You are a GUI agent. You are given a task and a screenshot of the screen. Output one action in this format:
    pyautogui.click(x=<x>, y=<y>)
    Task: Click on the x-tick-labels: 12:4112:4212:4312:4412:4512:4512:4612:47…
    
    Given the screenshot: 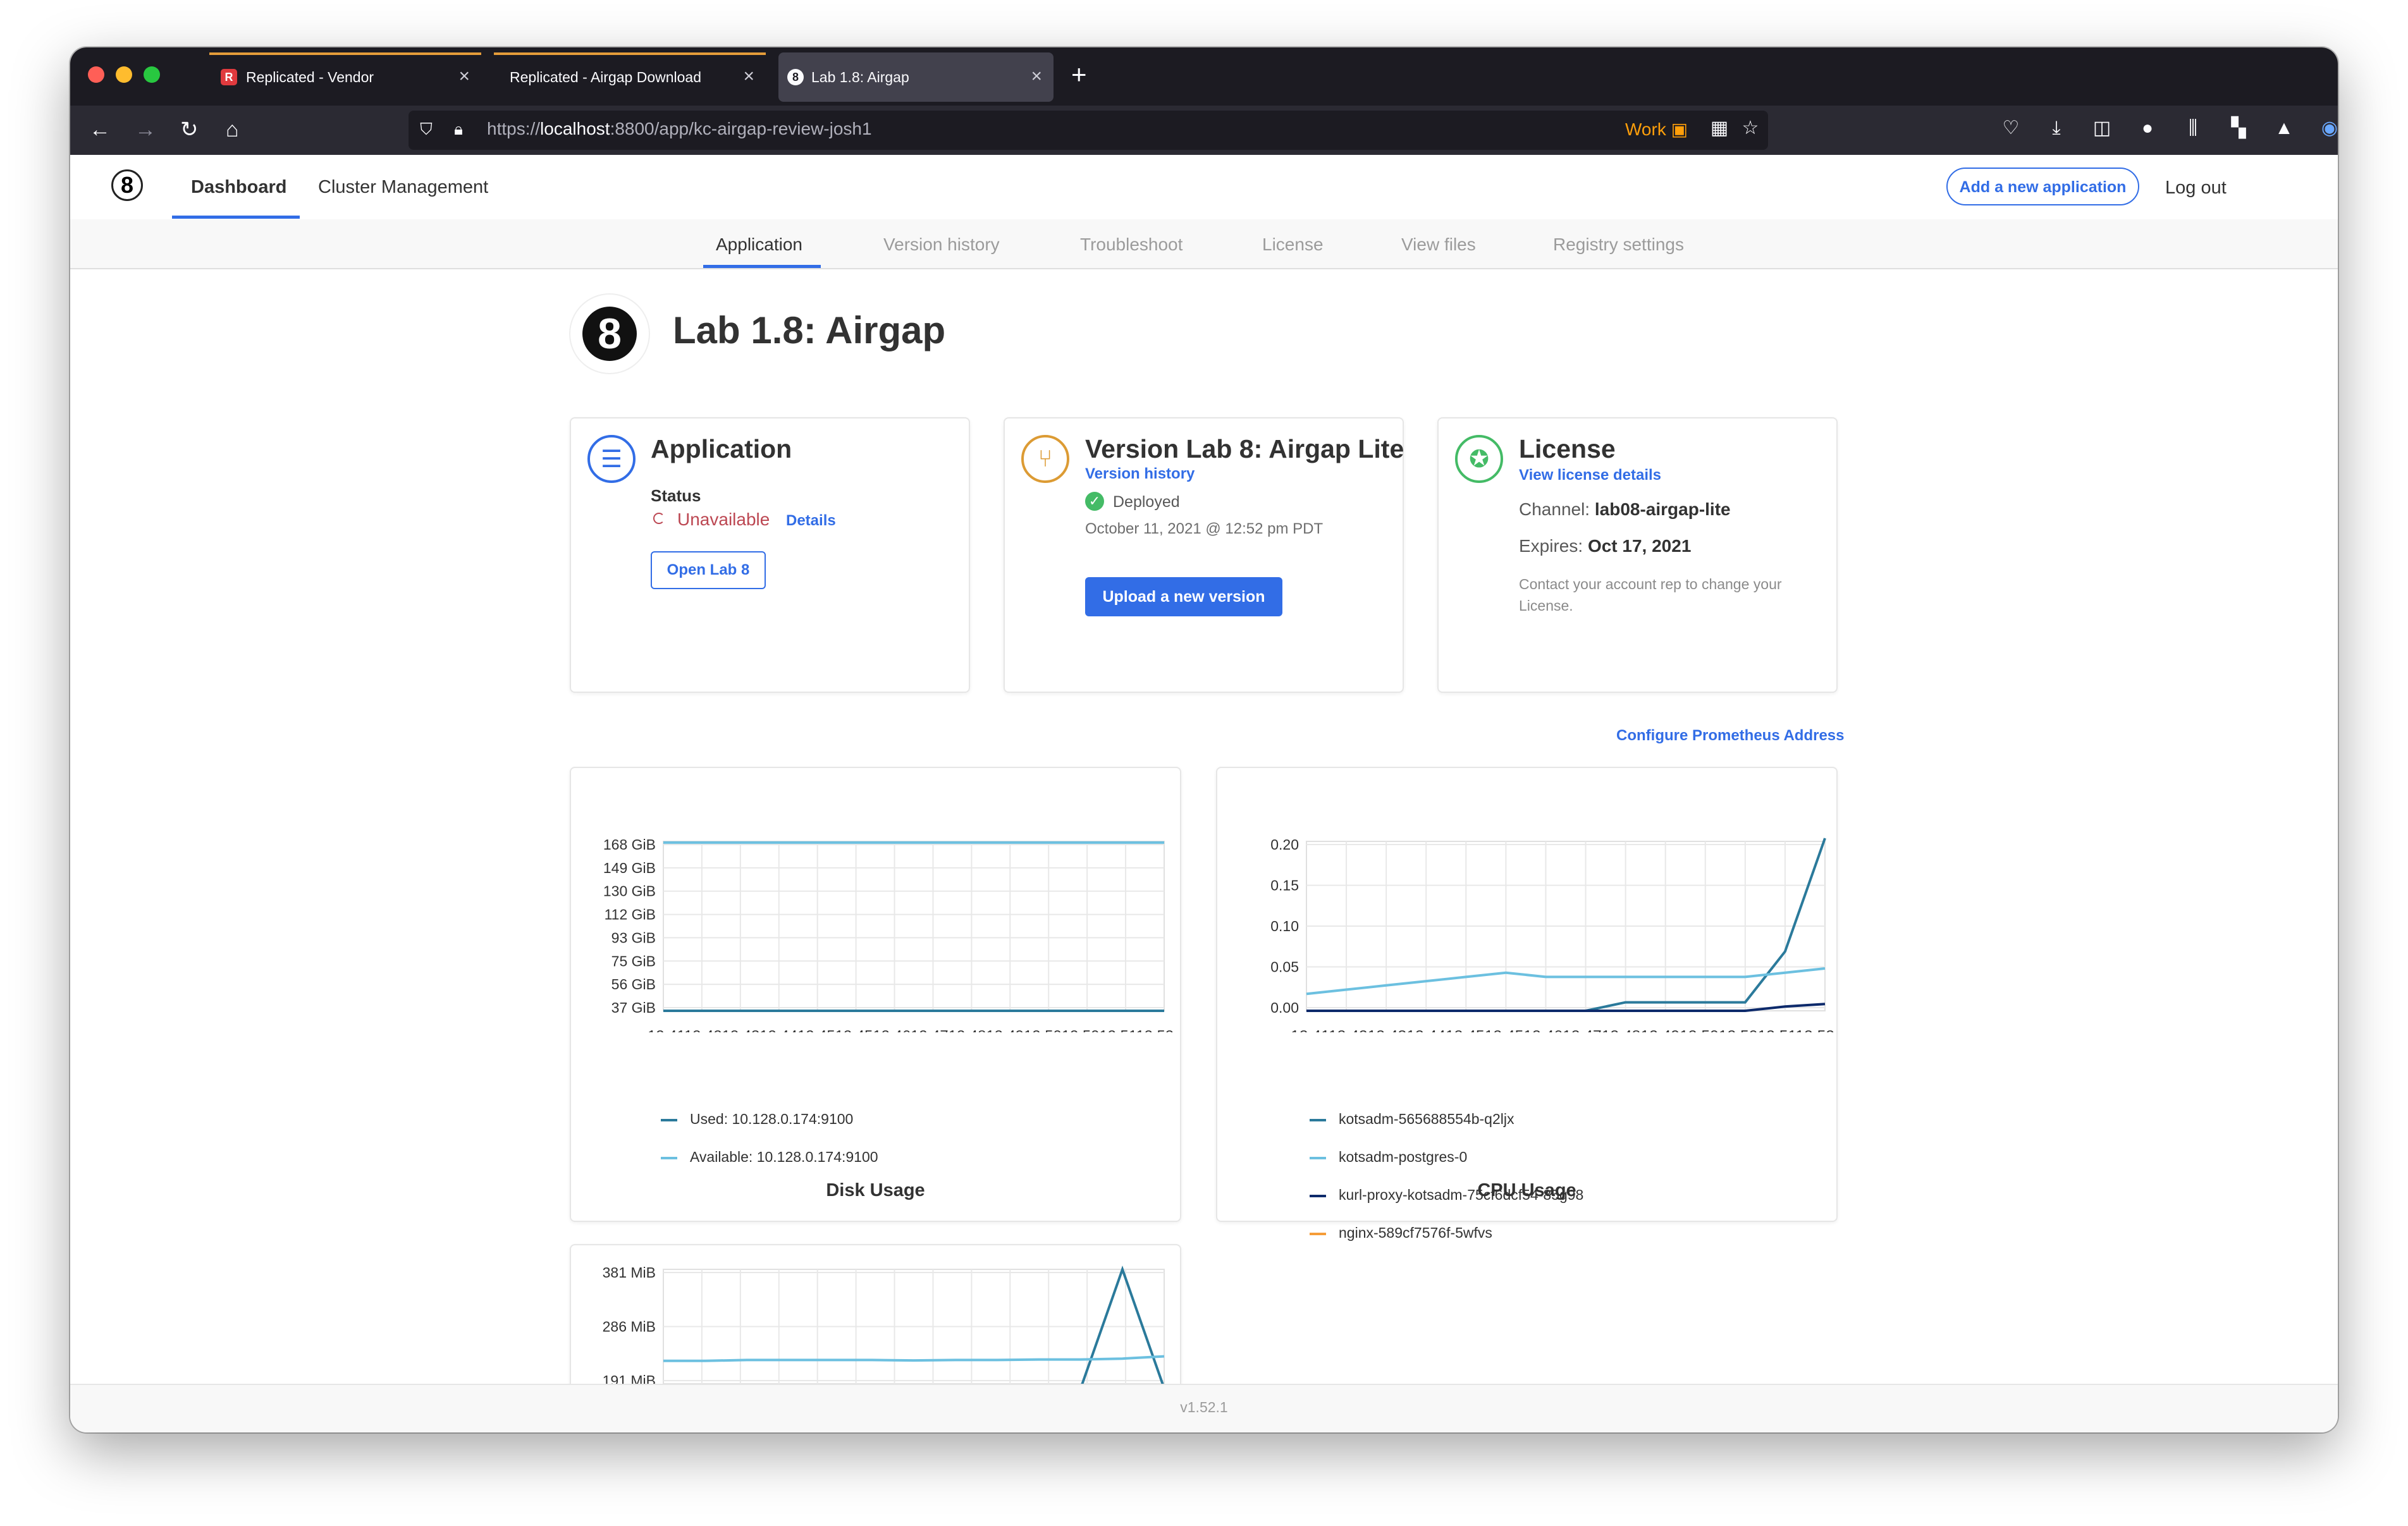 What is the action you would take?
    pyautogui.click(x=911, y=1029)
    